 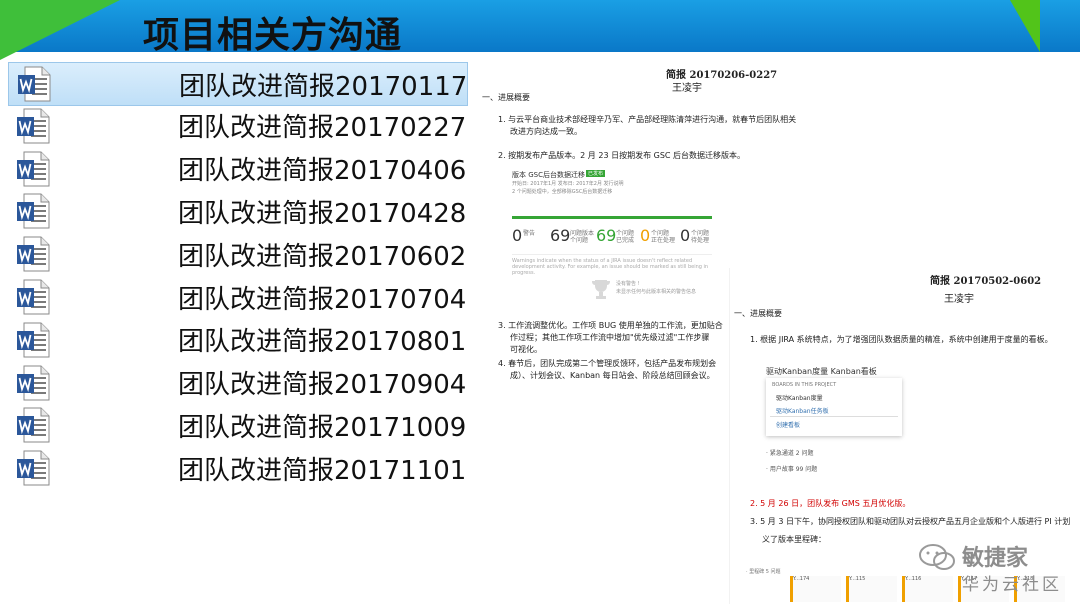 What do you see at coordinates (656, 292) in the screenshot?
I see `release-empty-sub: 未显示任何与此版本相关的警告信息` at bounding box center [656, 292].